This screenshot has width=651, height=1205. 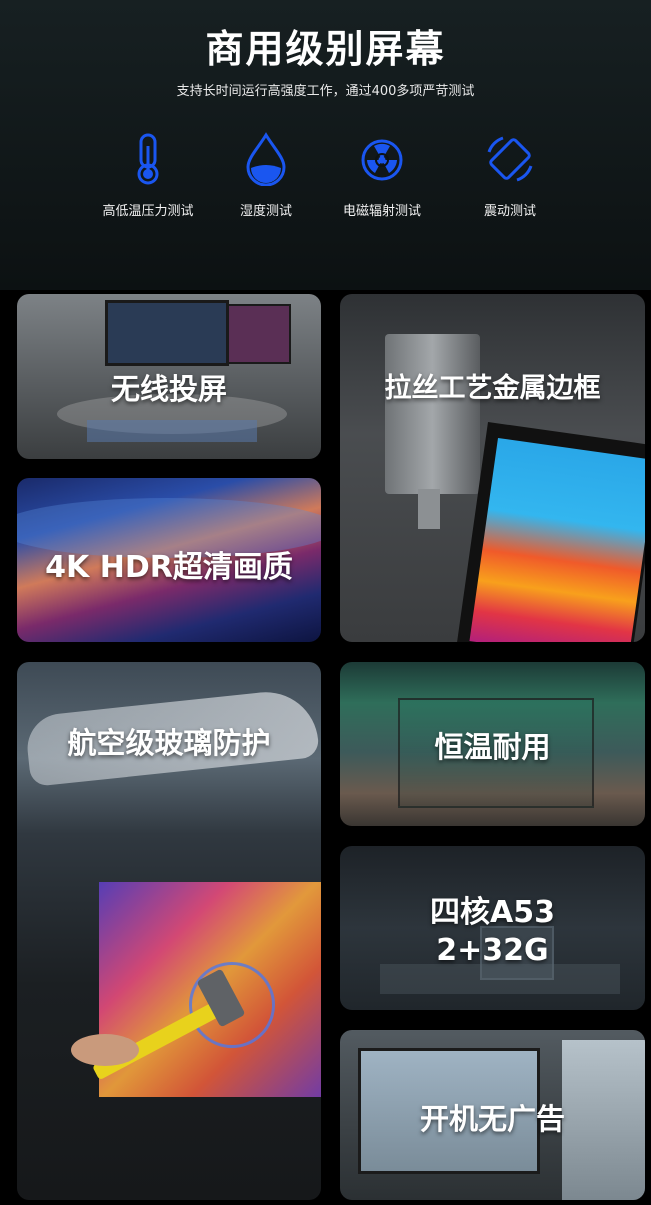 I want to click on card-title: 无线投屏, so click(x=168, y=389).